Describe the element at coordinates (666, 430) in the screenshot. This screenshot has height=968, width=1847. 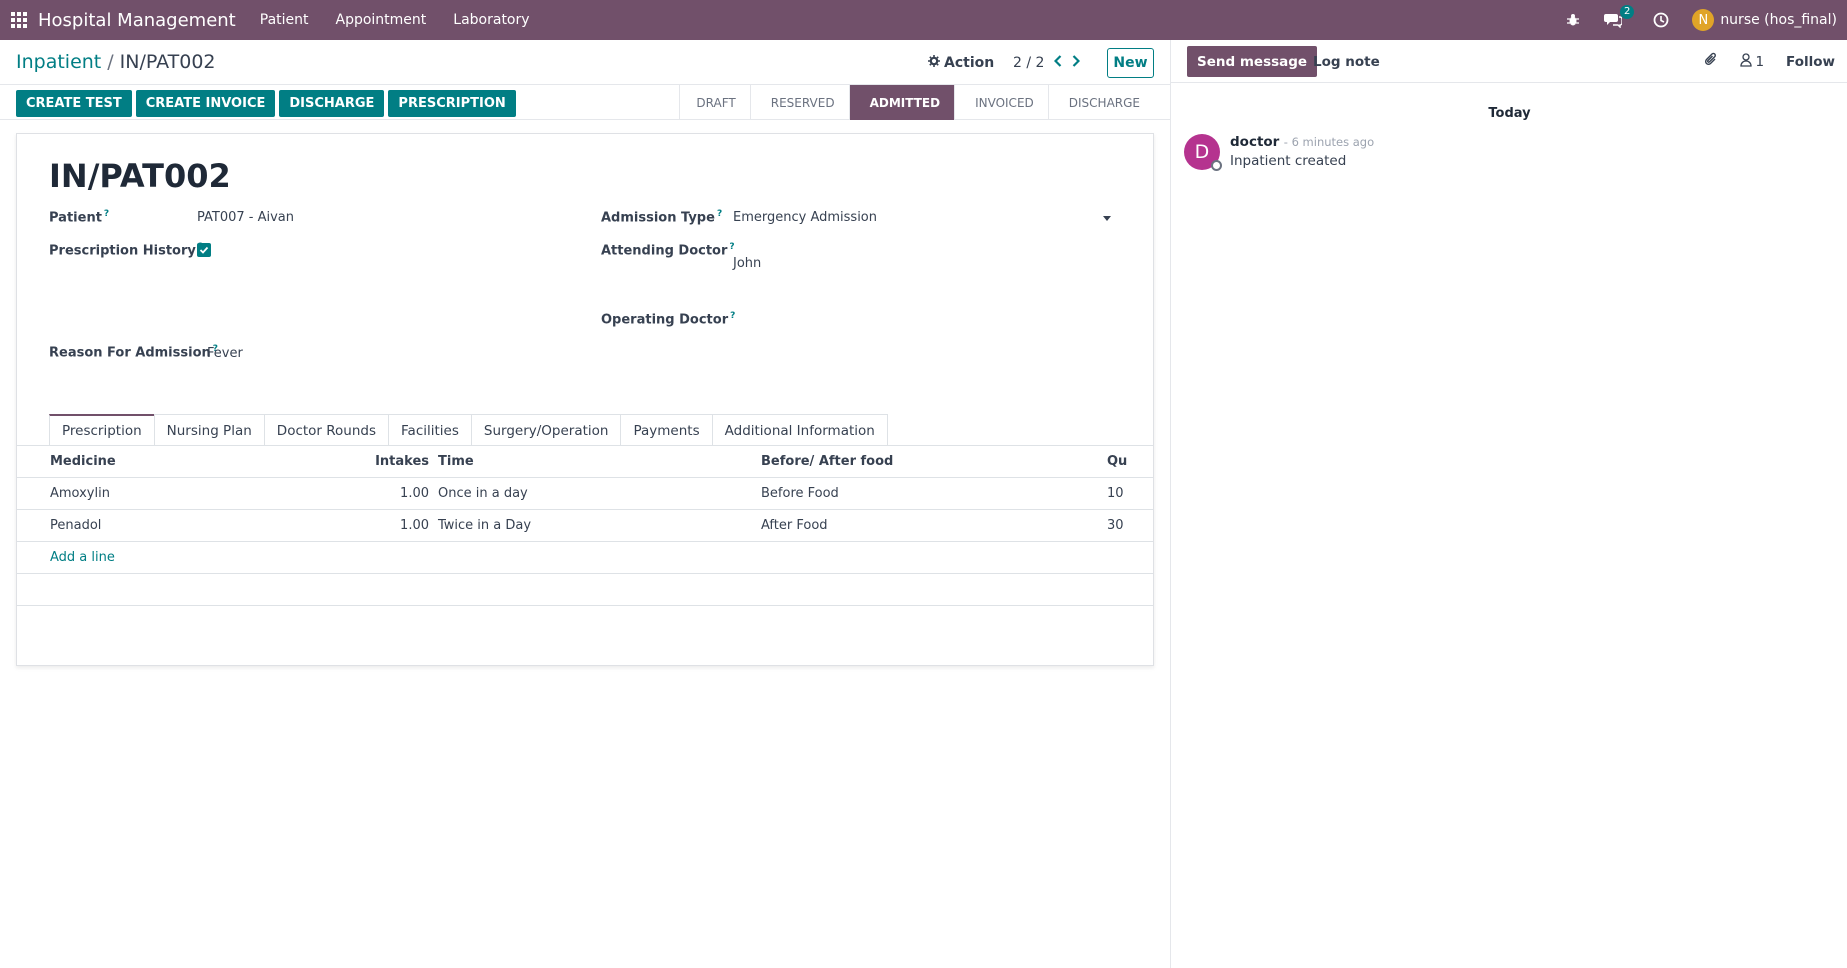
I see `tab-payments: Payments` at that location.